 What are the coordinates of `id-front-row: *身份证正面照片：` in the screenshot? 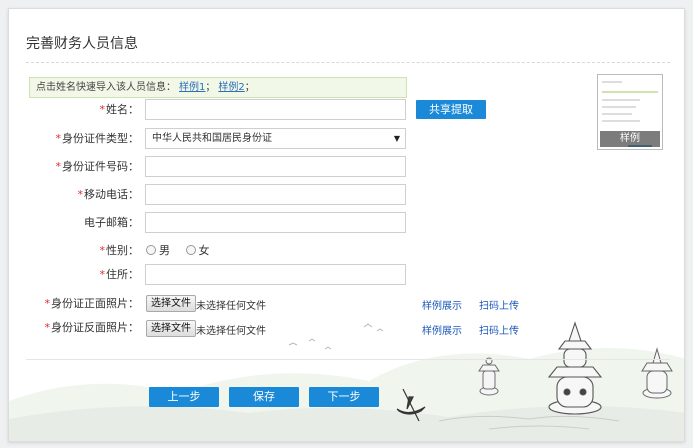 It's located at (74, 304).